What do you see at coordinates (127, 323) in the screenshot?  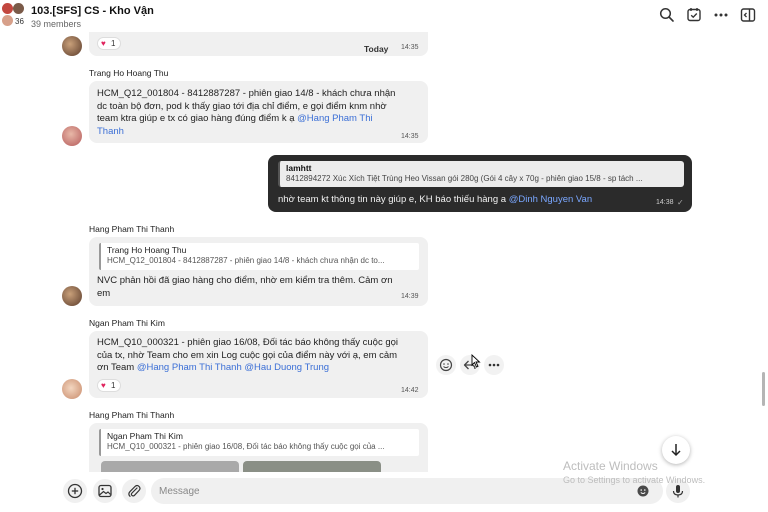 I see `sender-name: Ngan Pham Thi Kim` at bounding box center [127, 323].